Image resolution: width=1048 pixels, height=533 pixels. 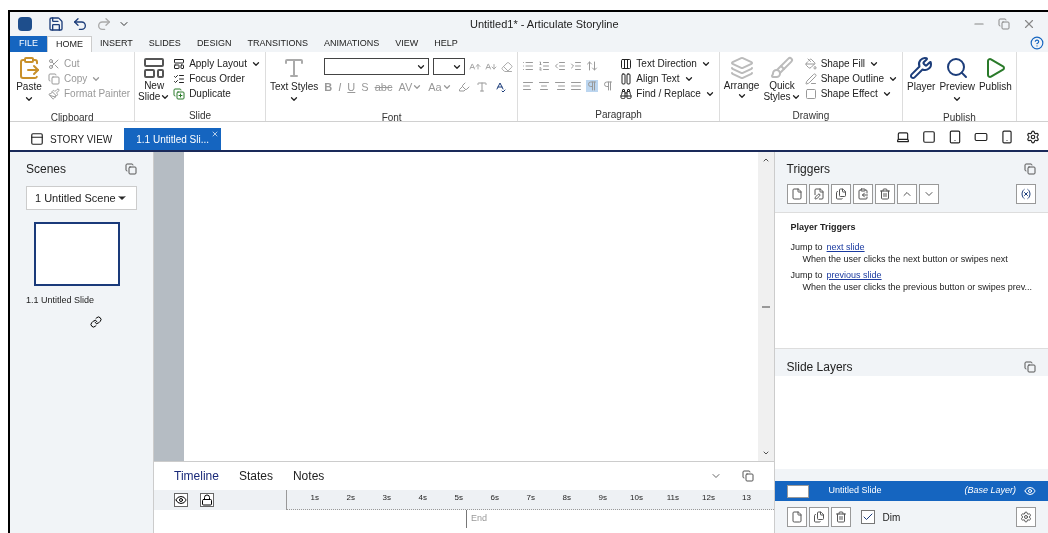 I want to click on dim-checkbox, so click(x=867, y=517).